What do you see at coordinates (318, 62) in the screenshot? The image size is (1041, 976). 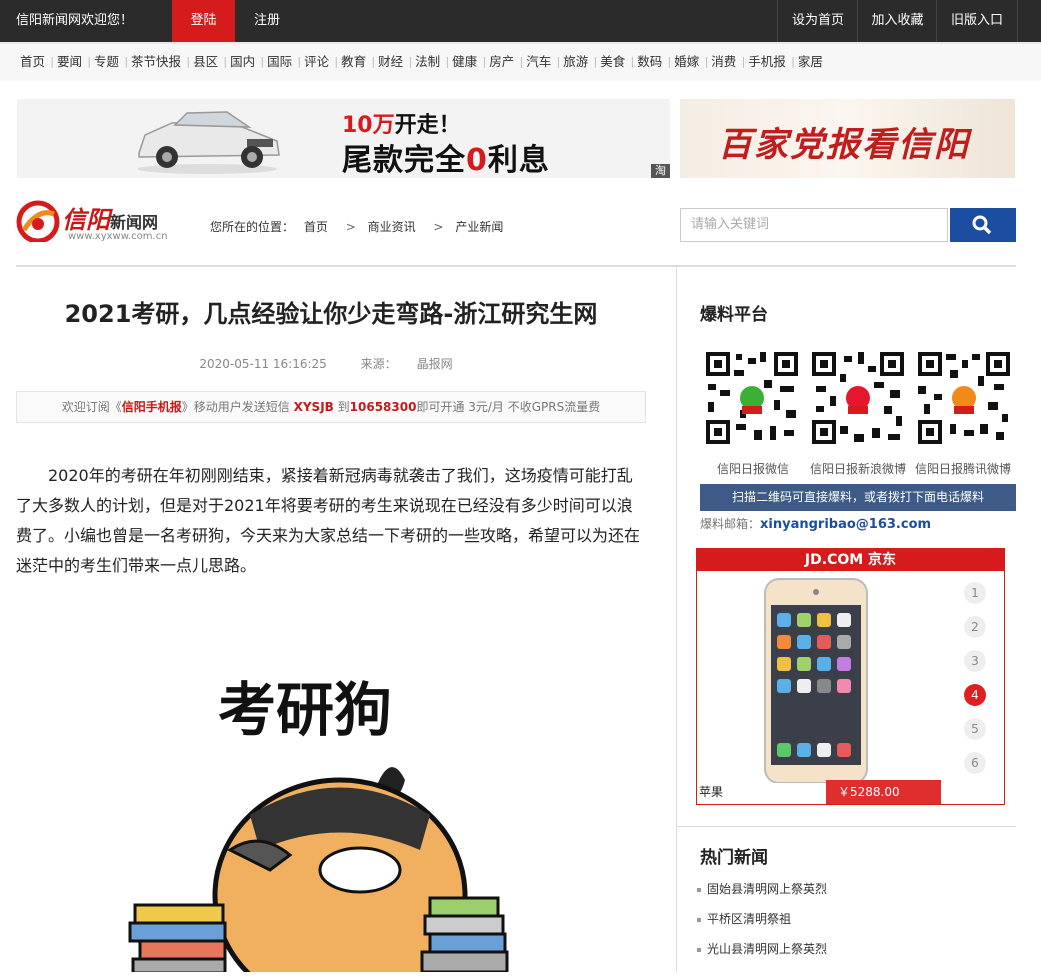 I see `nav-item: 评论` at bounding box center [318, 62].